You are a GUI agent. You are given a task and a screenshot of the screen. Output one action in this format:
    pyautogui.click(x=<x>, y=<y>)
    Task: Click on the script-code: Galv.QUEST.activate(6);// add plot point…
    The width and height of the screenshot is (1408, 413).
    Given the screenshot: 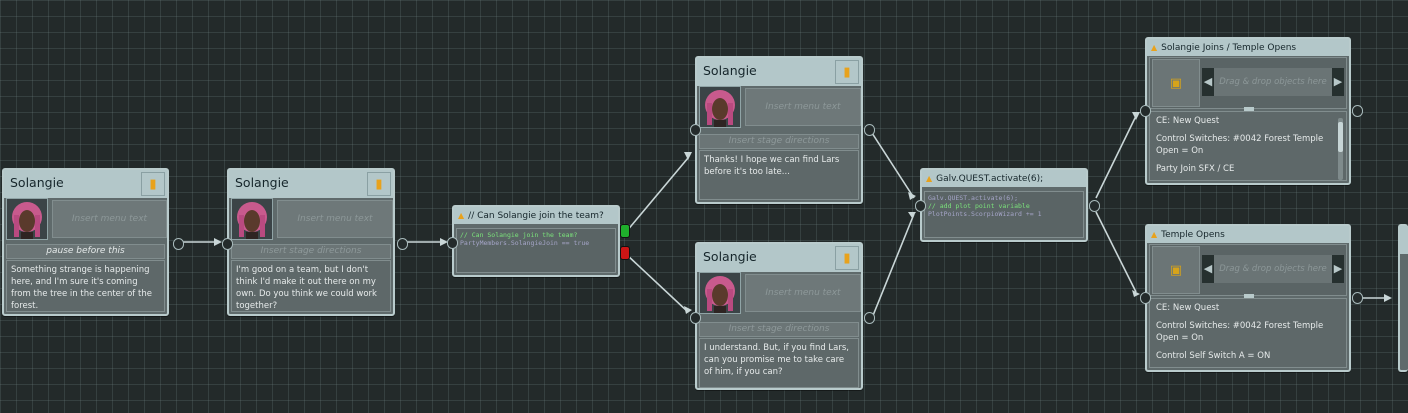 What is the action you would take?
    pyautogui.click(x=1004, y=214)
    